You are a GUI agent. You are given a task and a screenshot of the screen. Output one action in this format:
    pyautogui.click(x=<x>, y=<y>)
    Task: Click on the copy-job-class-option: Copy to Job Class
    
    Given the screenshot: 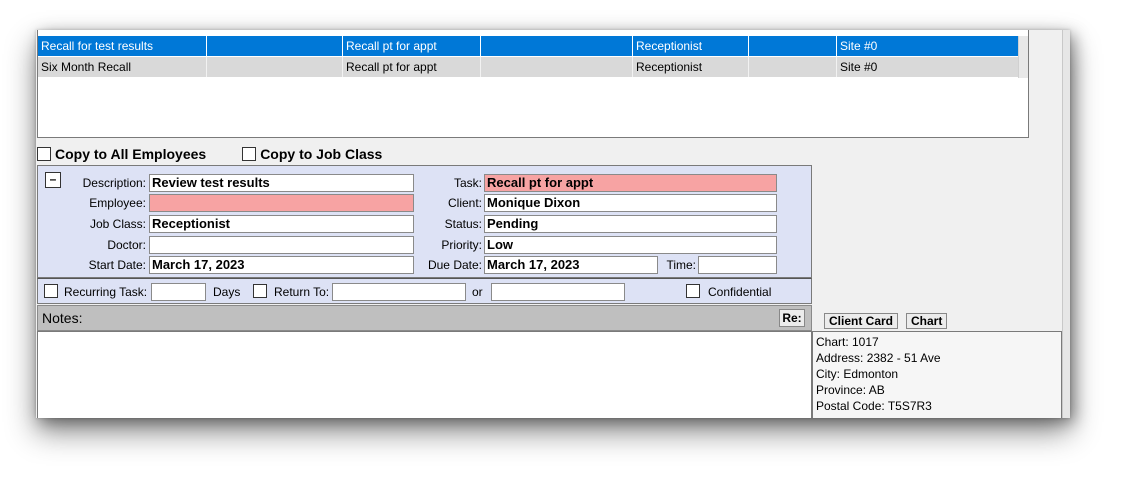 What is the action you would take?
    pyautogui.click(x=312, y=154)
    